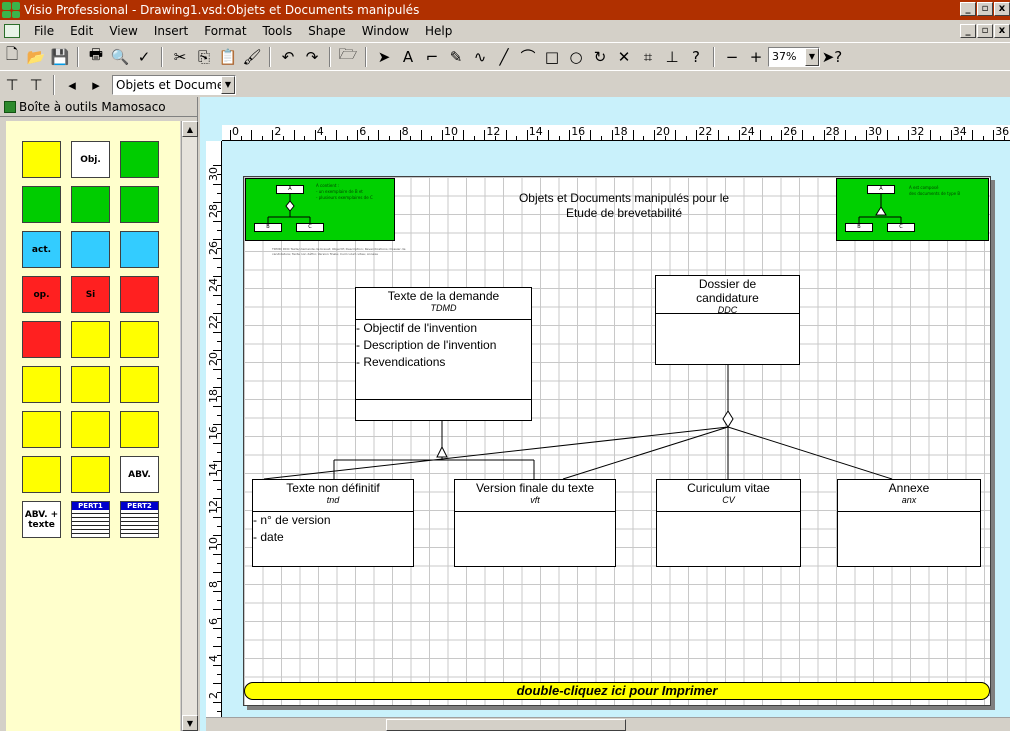 The image size is (1010, 731). What do you see at coordinates (41, 249) in the screenshot?
I see `stencil-shape: act.` at bounding box center [41, 249].